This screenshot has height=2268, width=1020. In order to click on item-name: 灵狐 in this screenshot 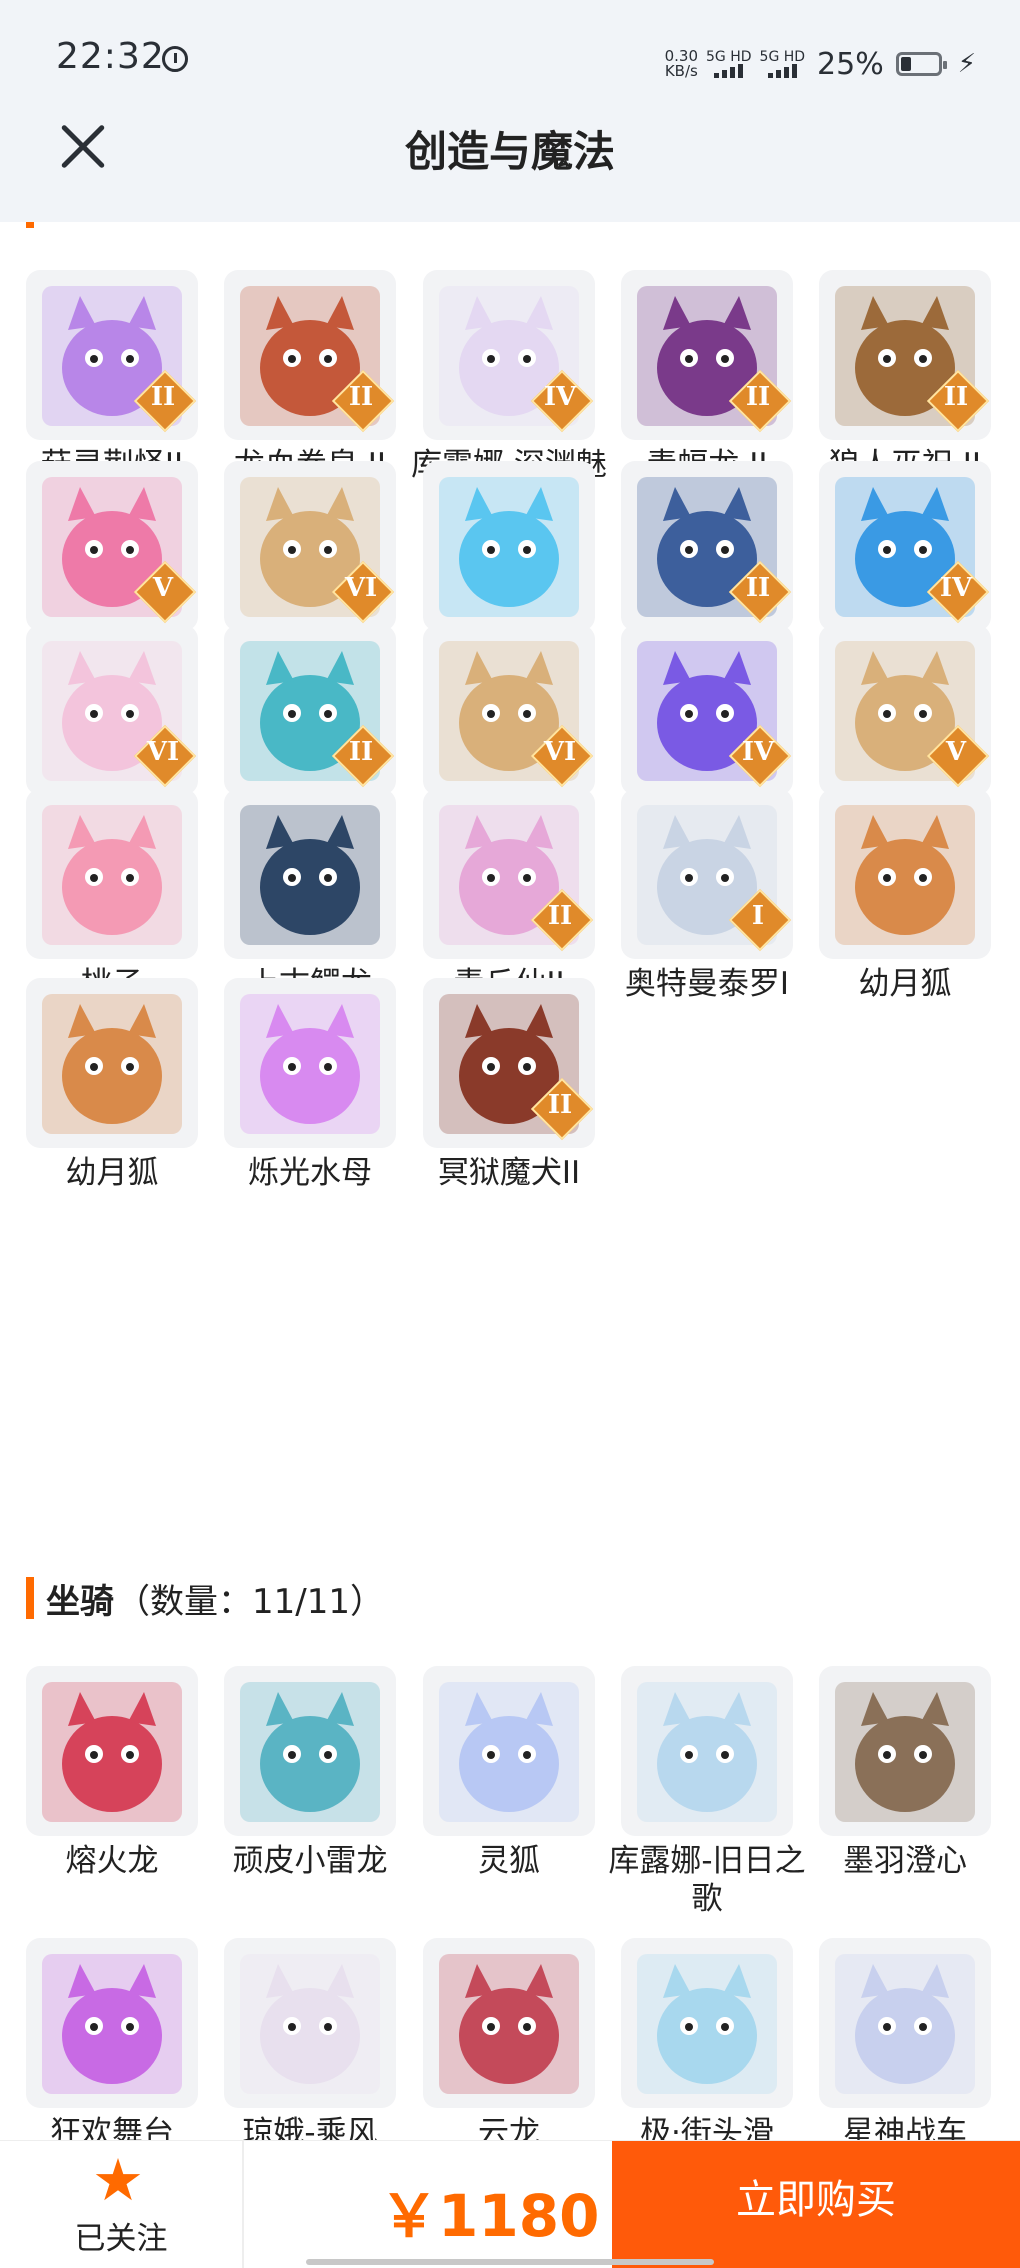, I will do `click(509, 1861)`.